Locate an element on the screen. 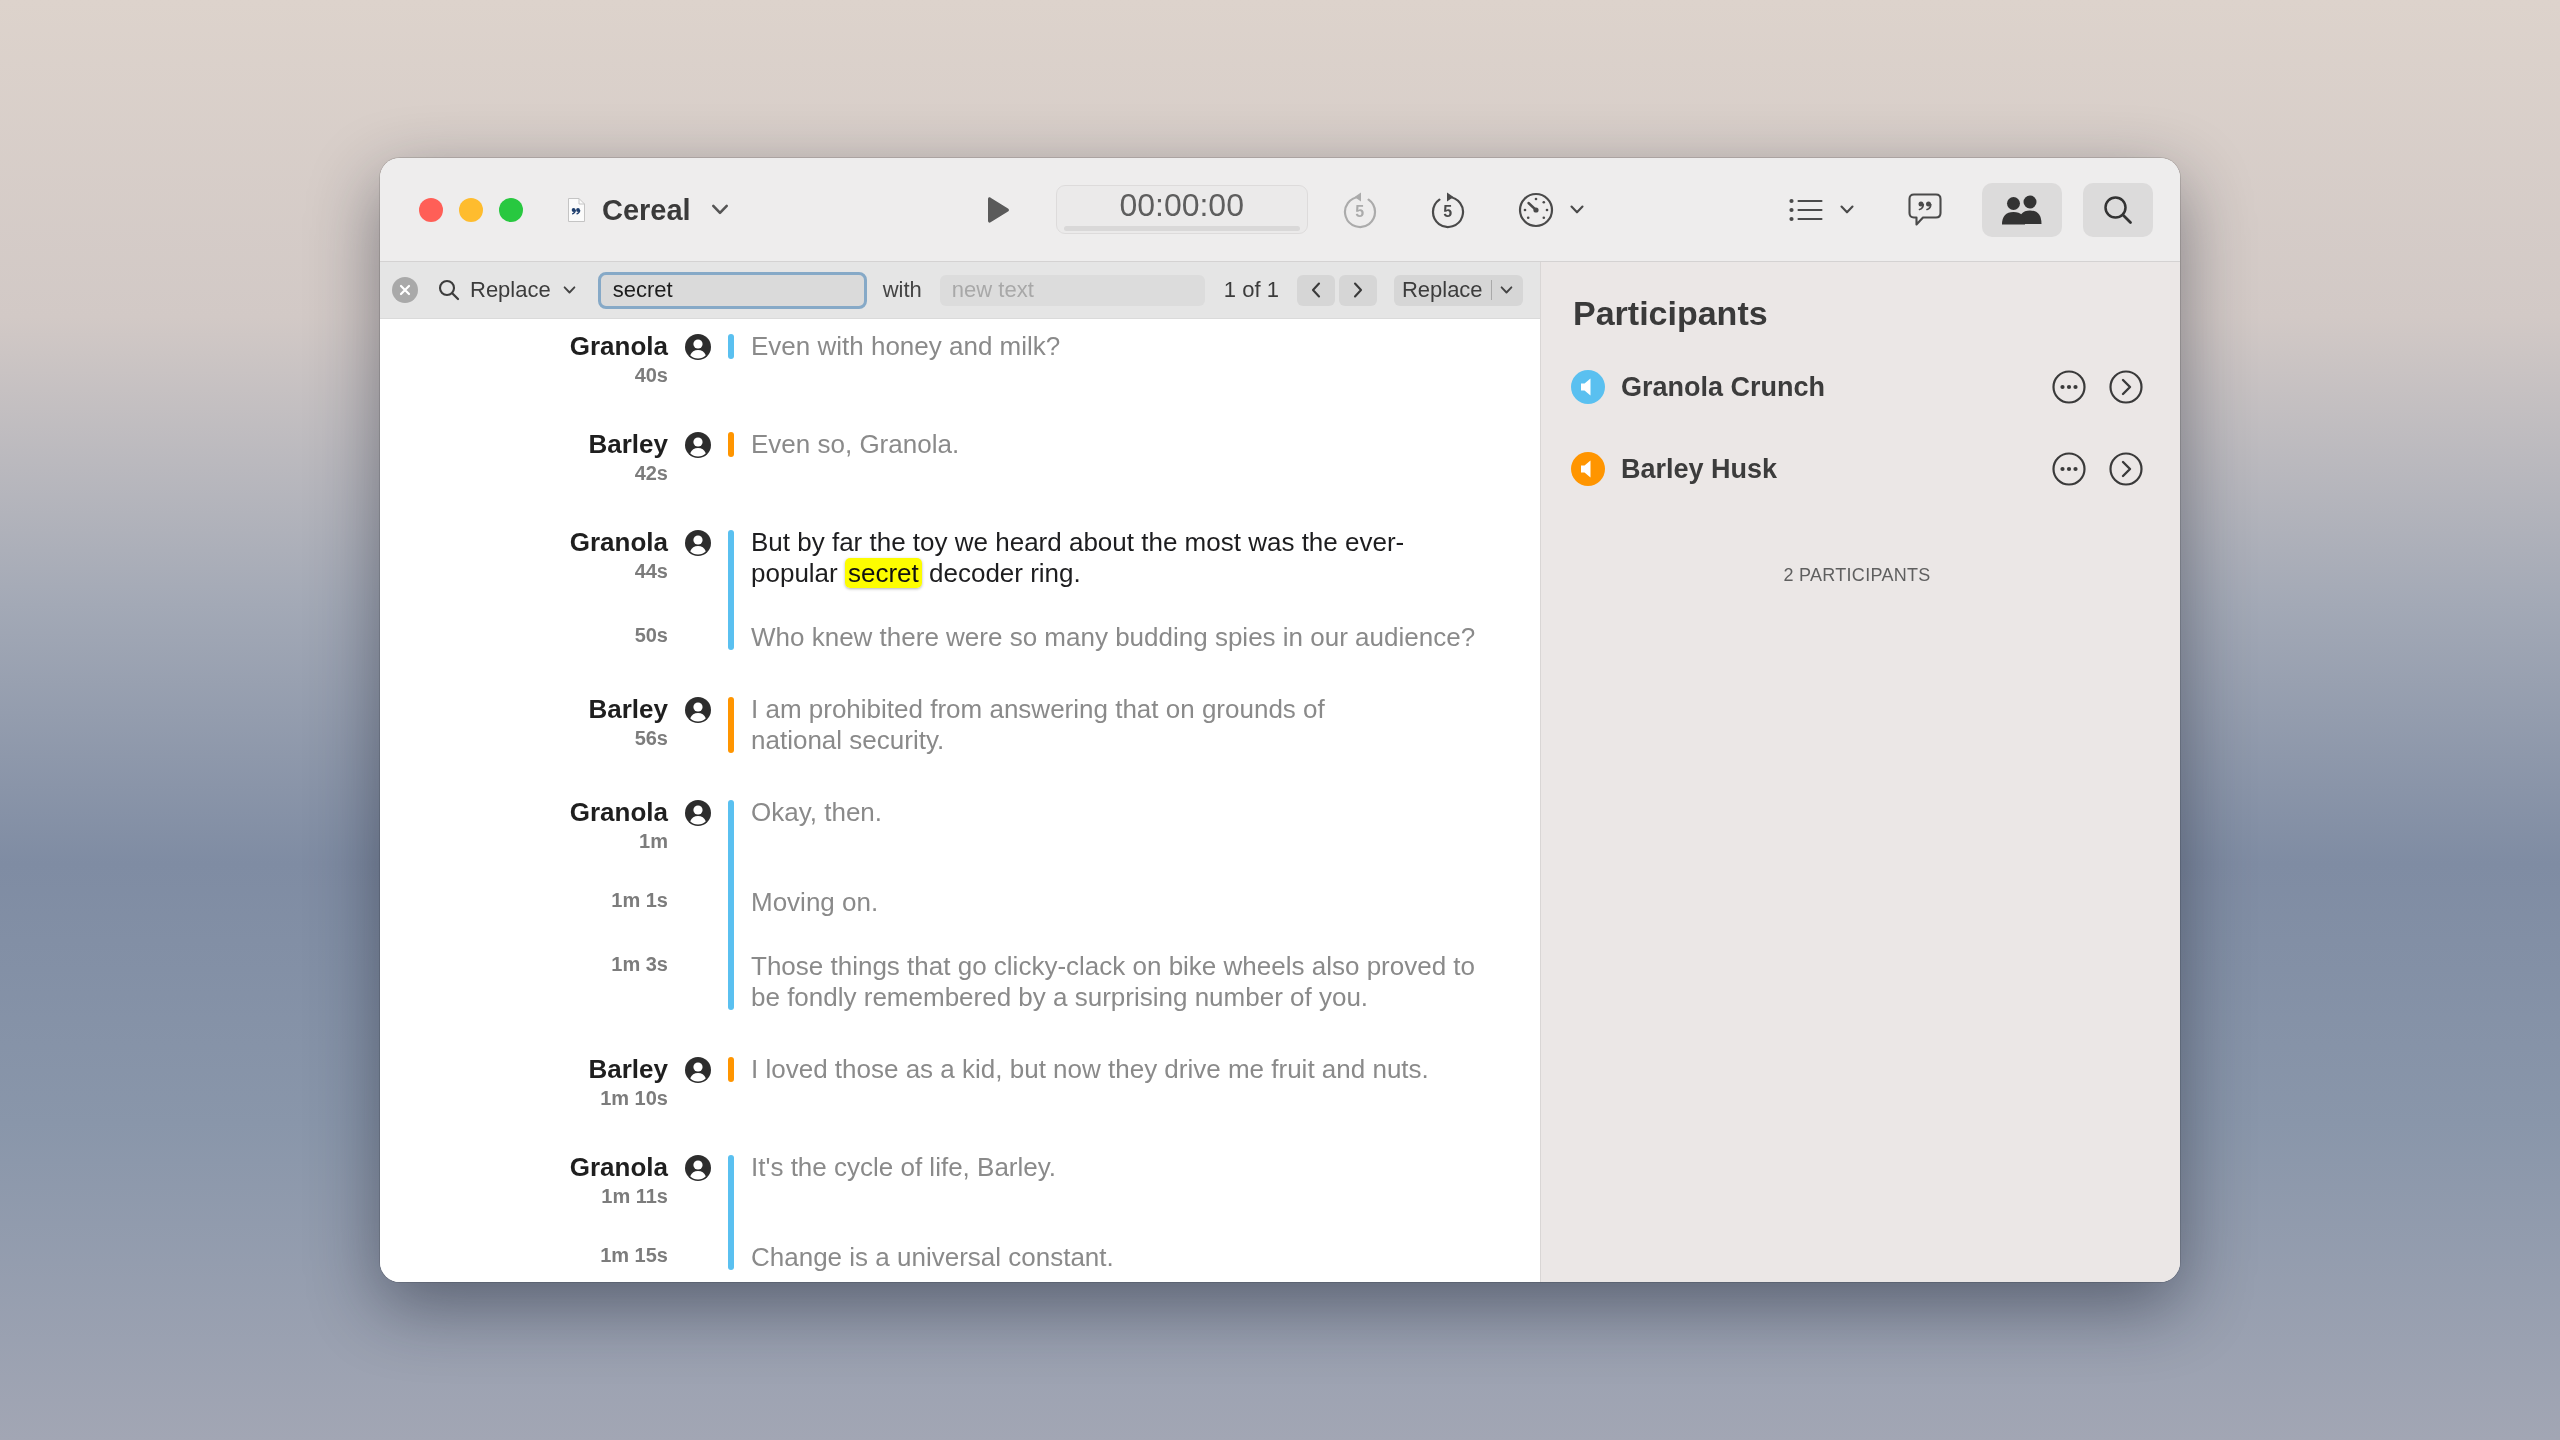 The height and width of the screenshot is (1440, 2560). view-options-button is located at coordinates (1821, 209).